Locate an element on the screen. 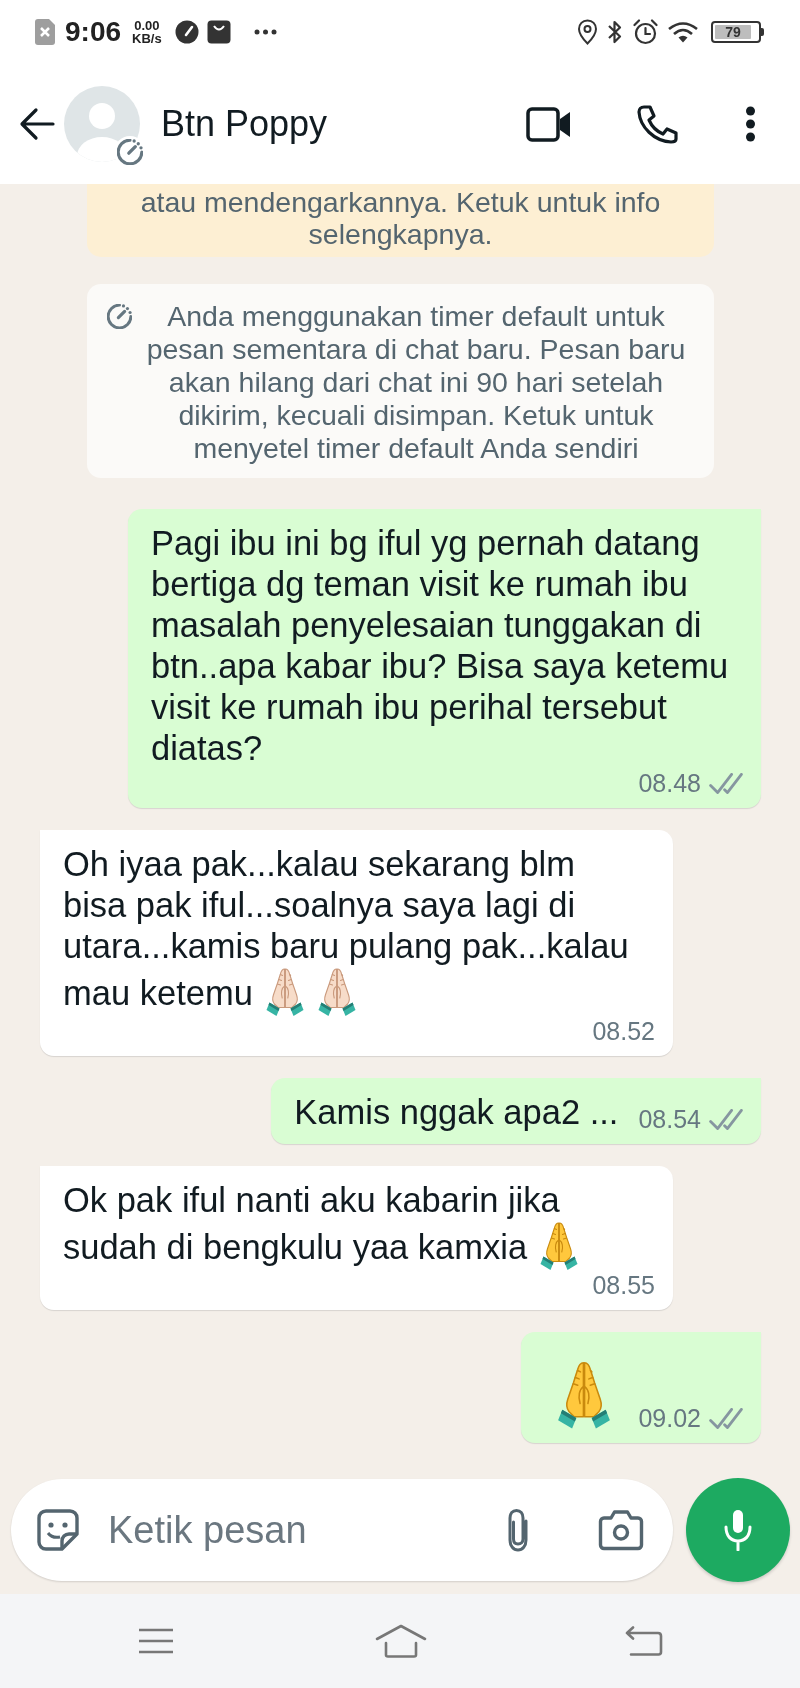  more-options-icon is located at coordinates (750, 124).